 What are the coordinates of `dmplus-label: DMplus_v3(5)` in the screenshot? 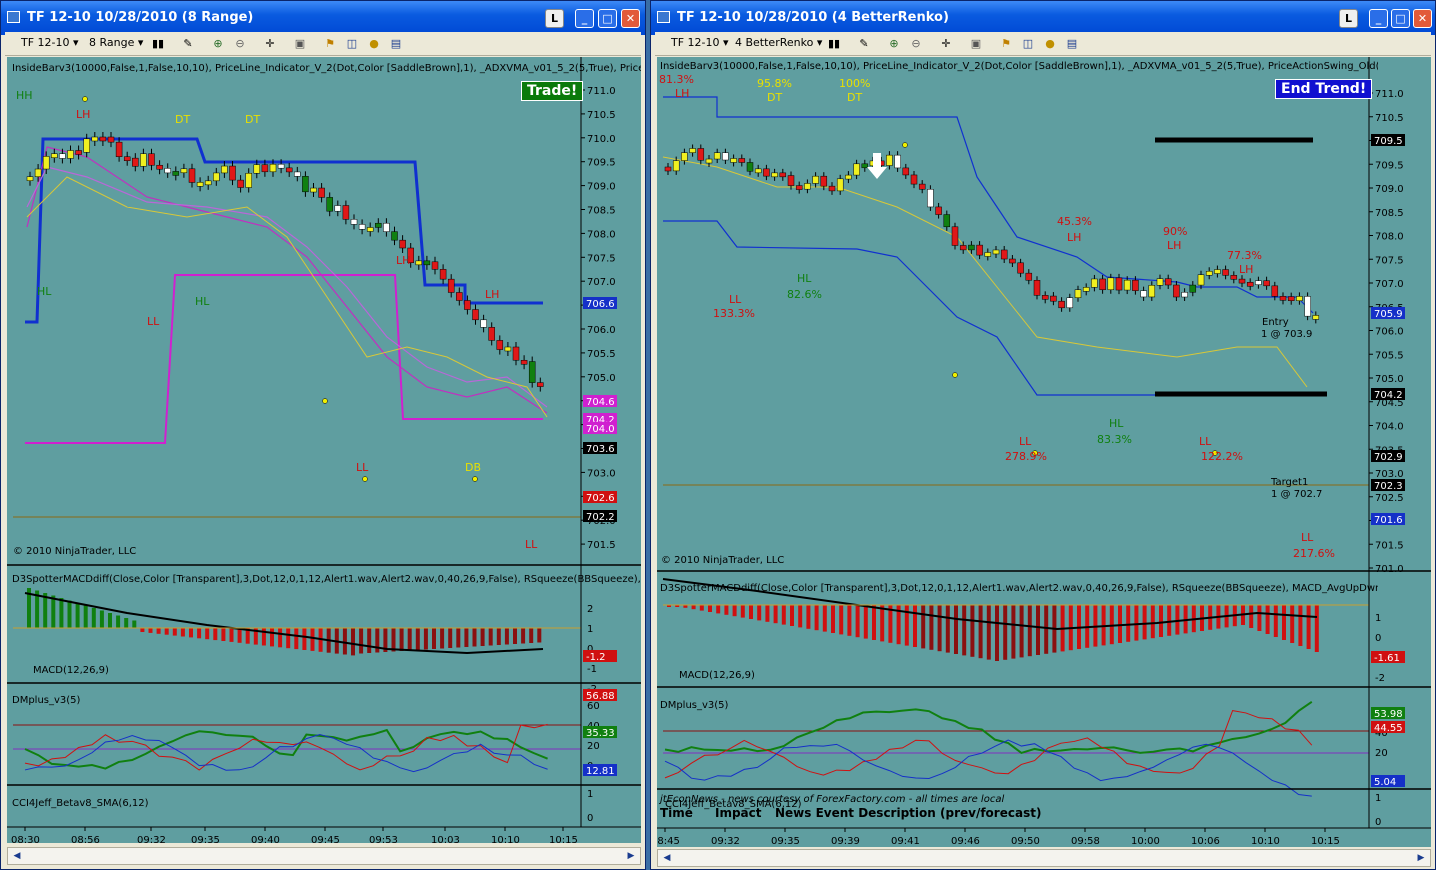 It's located at (694, 705).